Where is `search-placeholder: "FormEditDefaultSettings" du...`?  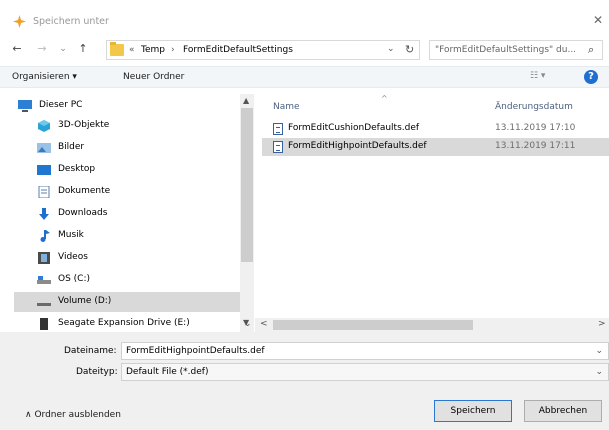 search-placeholder: "FormEditDefaultSettings" du... is located at coordinates (506, 50).